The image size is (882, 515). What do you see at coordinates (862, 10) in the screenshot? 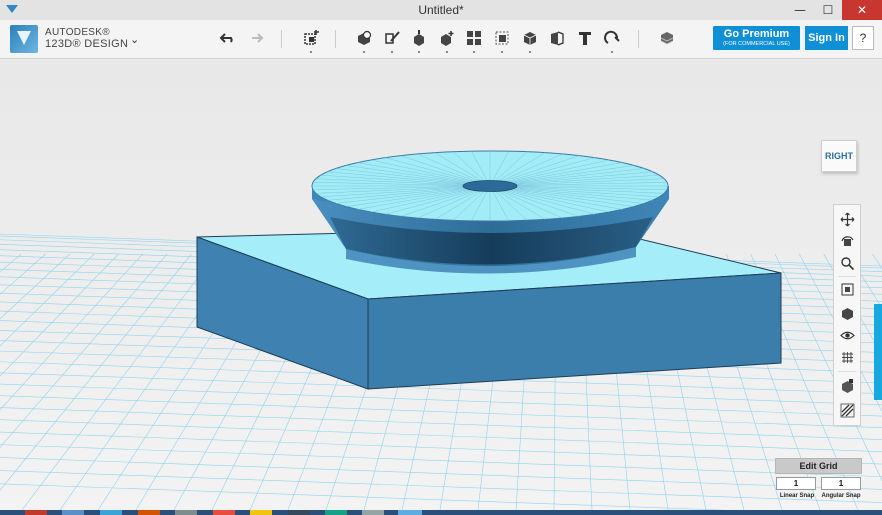
I see `close-button: ✕` at bounding box center [862, 10].